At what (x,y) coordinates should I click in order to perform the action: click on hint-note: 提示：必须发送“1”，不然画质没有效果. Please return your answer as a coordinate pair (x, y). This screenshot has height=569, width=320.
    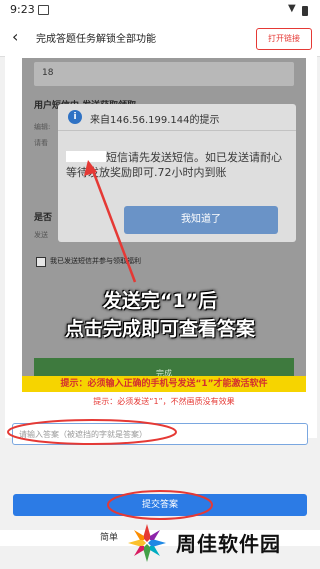
    Looking at the image, I should click on (164, 401).